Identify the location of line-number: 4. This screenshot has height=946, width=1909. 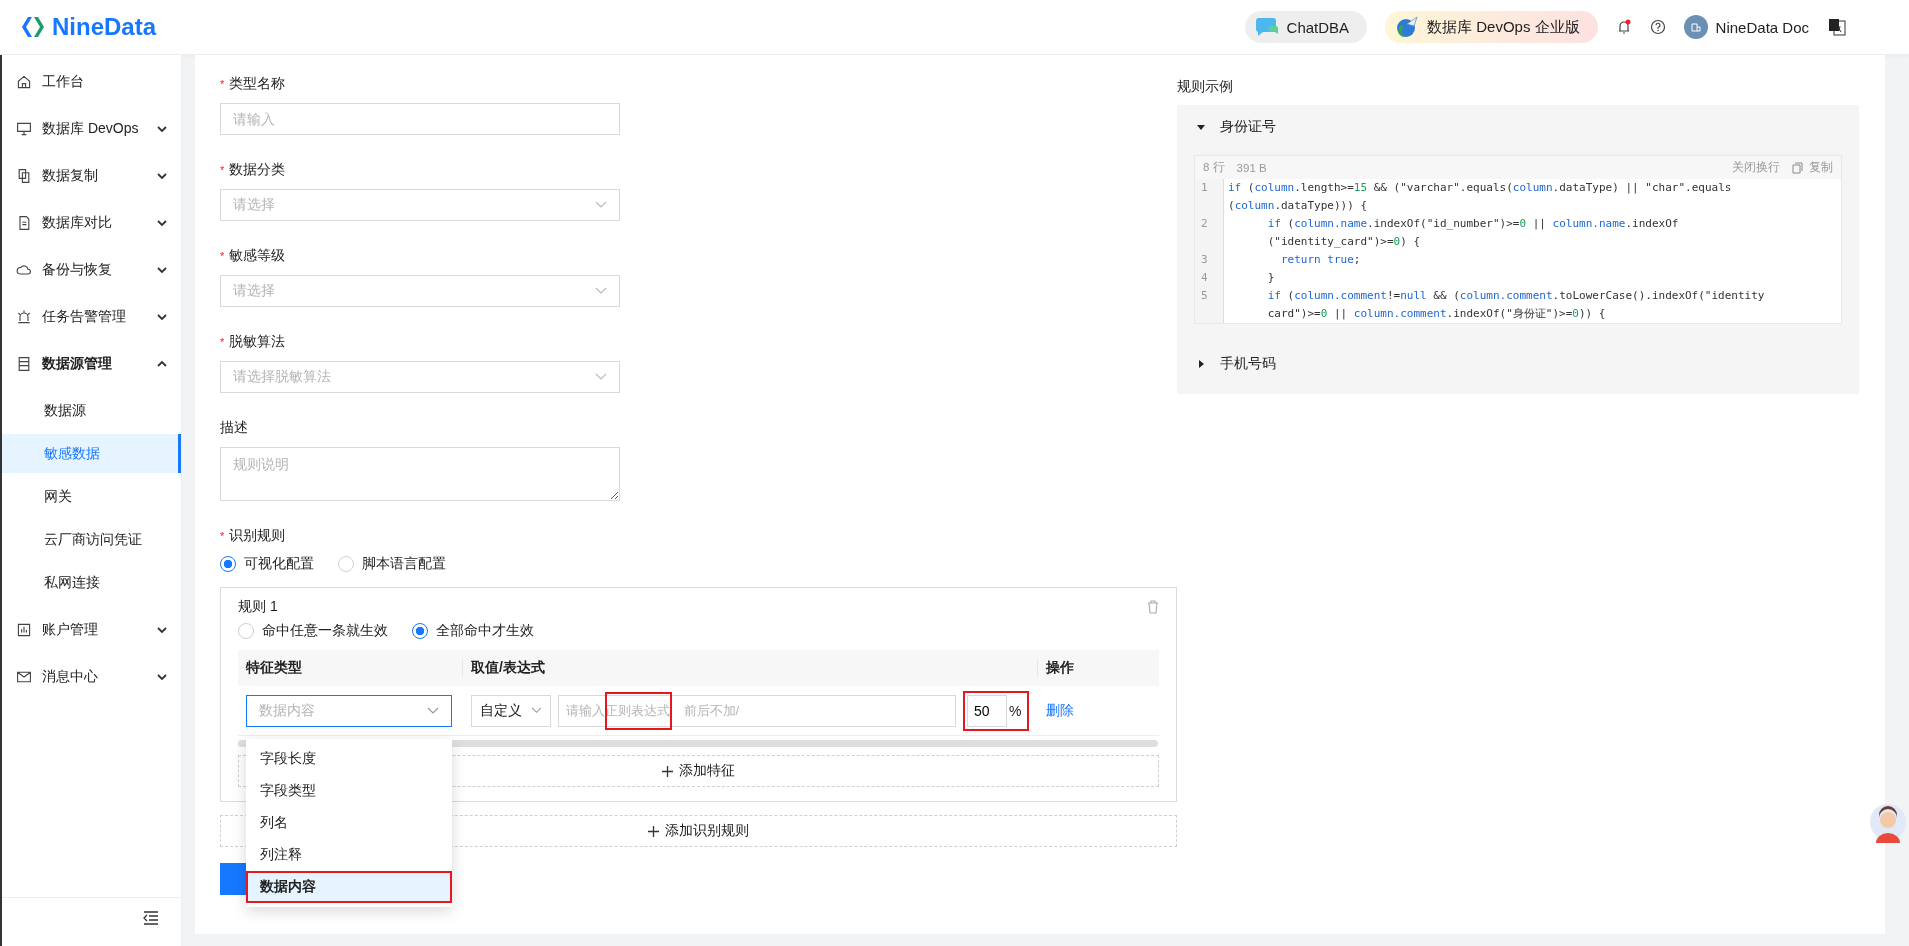
(1204, 277).